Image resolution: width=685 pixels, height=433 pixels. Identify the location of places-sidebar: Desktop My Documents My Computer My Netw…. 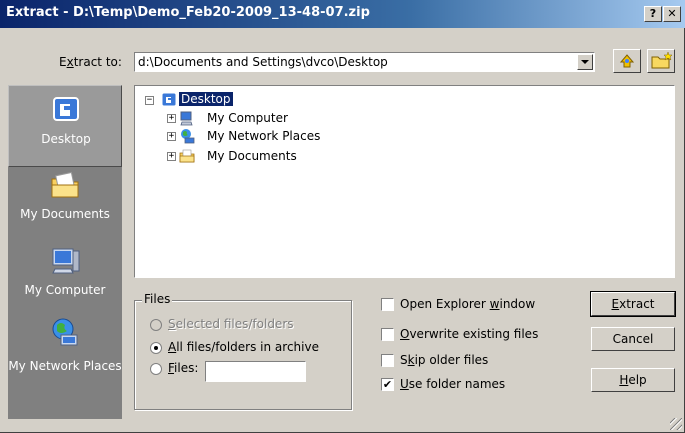
(65, 252).